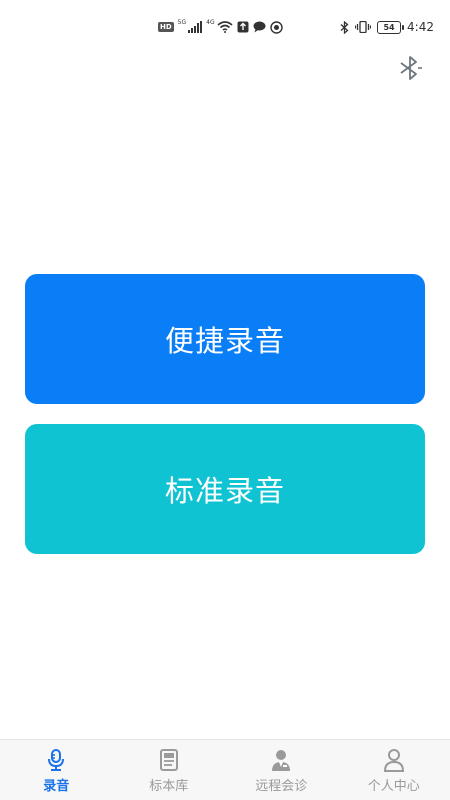 The height and width of the screenshot is (800, 450). I want to click on user-icon, so click(394, 760).